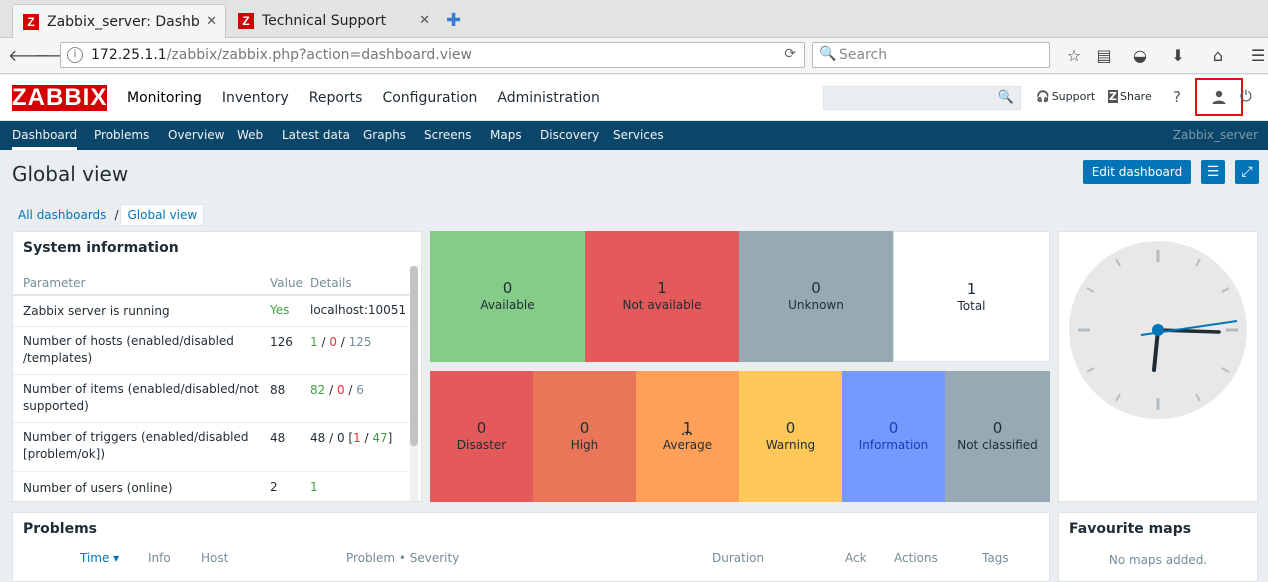 The height and width of the screenshot is (582, 1268). What do you see at coordinates (453, 20) in the screenshot?
I see `new-tab-icon: ✚` at bounding box center [453, 20].